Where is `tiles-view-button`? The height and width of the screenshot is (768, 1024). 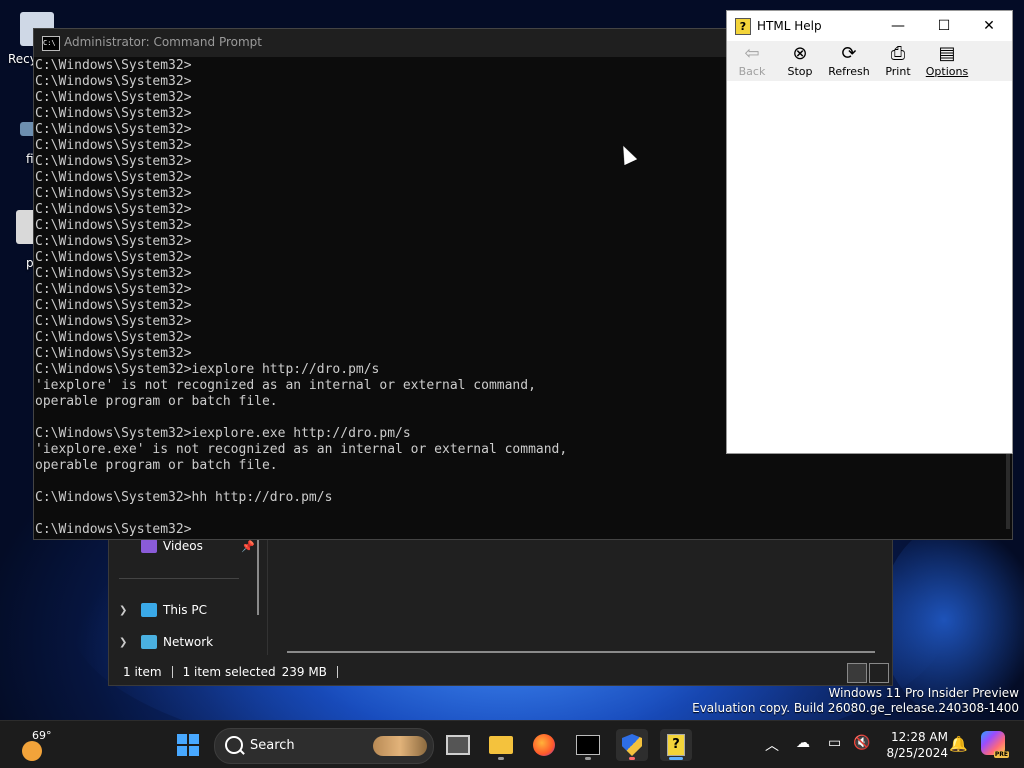
tiles-view-button is located at coordinates (879, 673).